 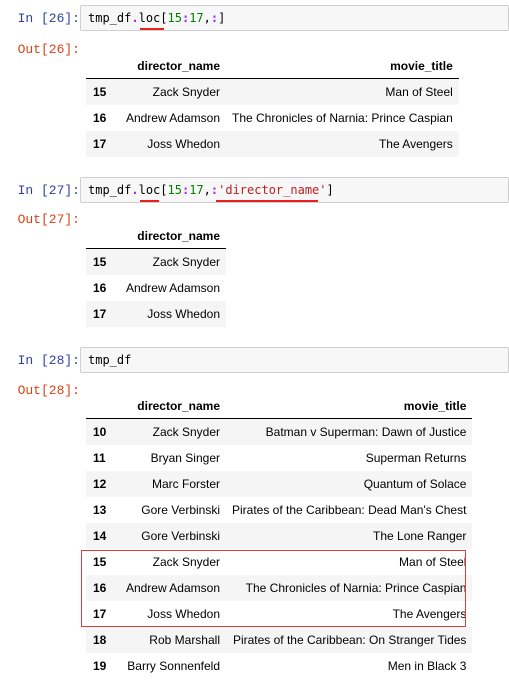 What do you see at coordinates (420, 536) in the screenshot?
I see `table-cell: The Lone Ranger` at bounding box center [420, 536].